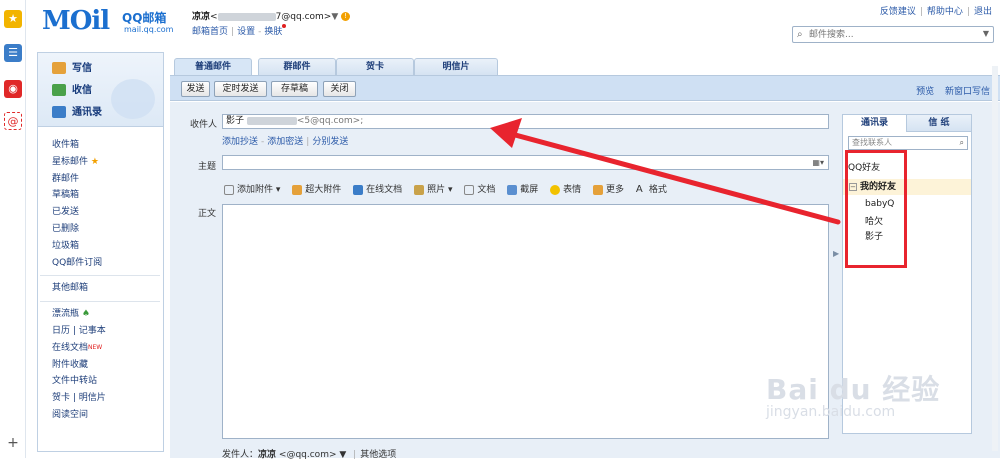  Describe the element at coordinates (79, 398) in the screenshot. I see `tool-label: 贺卡 | 明信片` at that location.